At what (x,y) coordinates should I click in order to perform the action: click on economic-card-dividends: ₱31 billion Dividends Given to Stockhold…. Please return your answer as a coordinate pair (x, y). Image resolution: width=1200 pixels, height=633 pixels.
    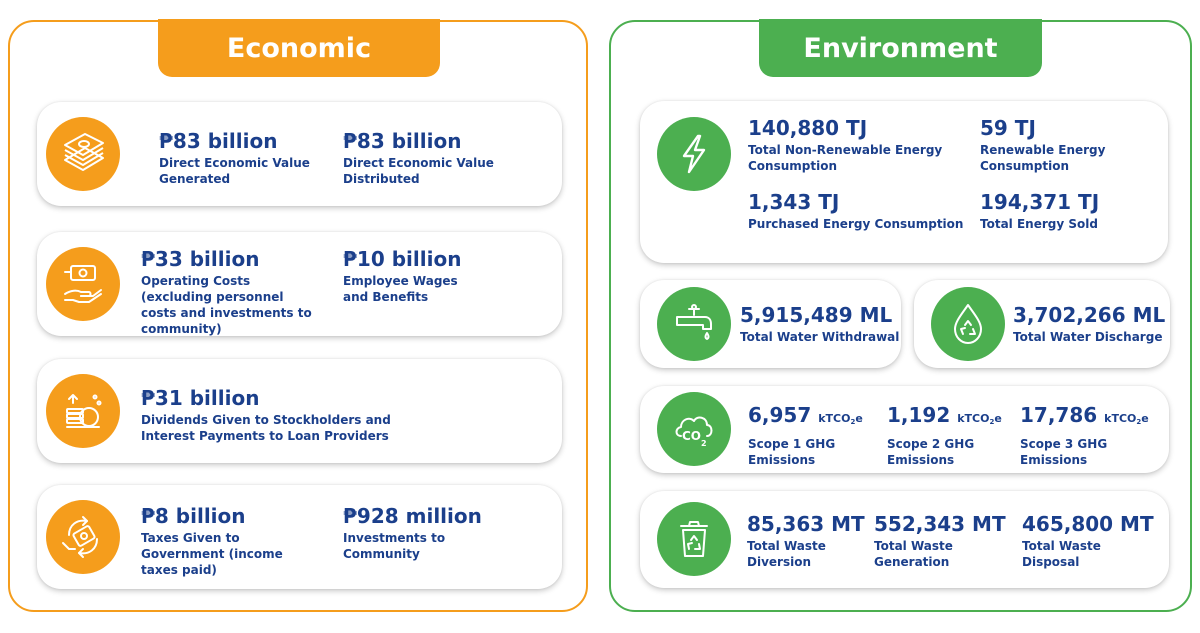
    Looking at the image, I should click on (299, 411).